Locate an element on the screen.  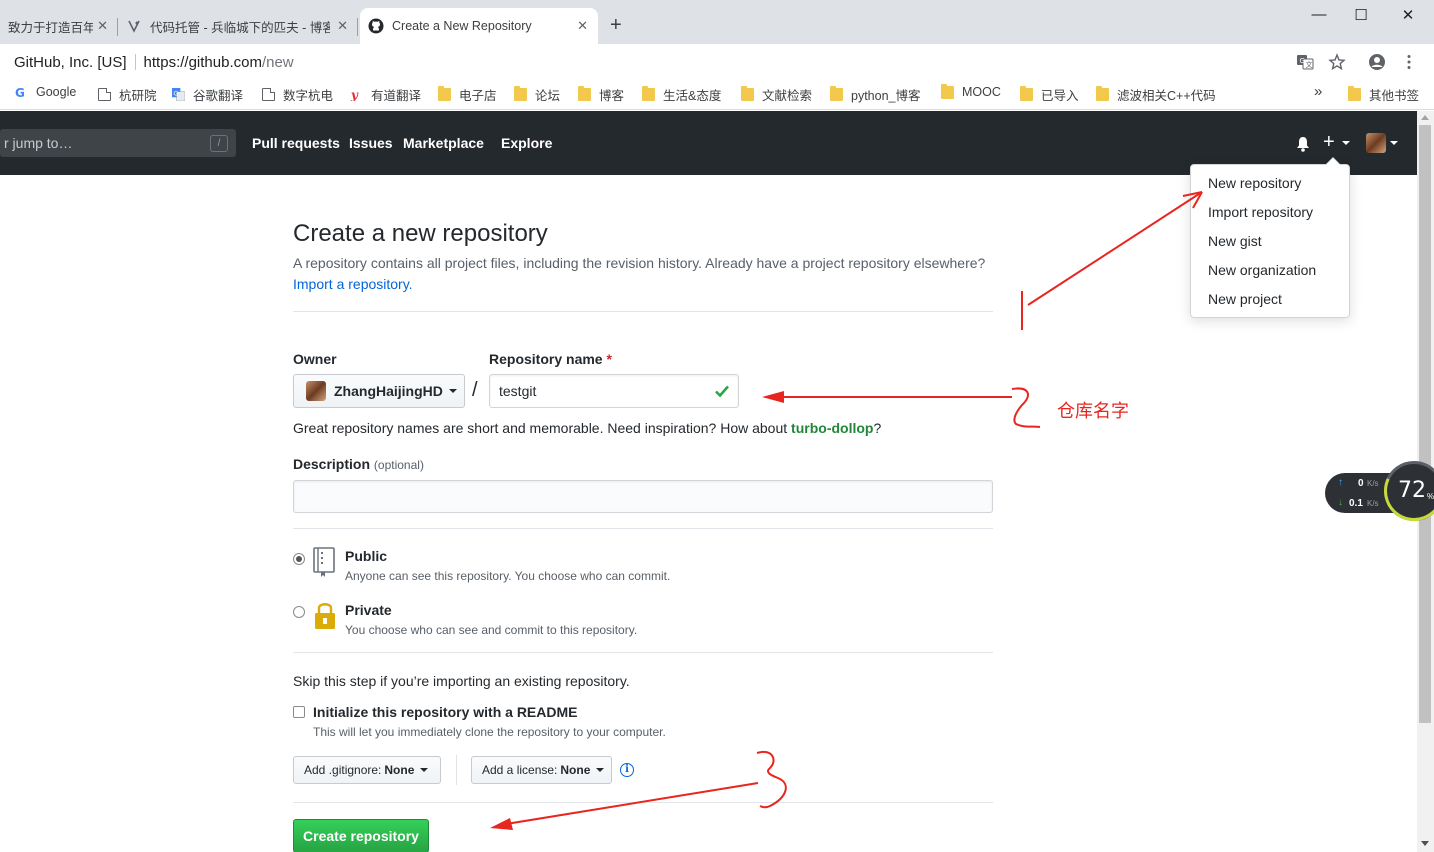
memory-gauge: 72 % is located at coordinates (1404, 491).